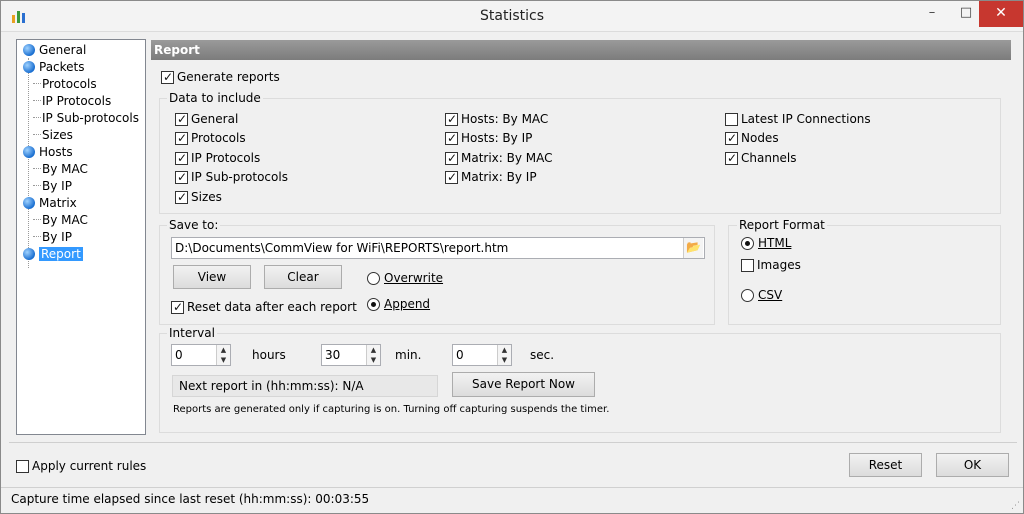 This screenshot has width=1024, height=514. I want to click on clear-button: Clear, so click(303, 277).